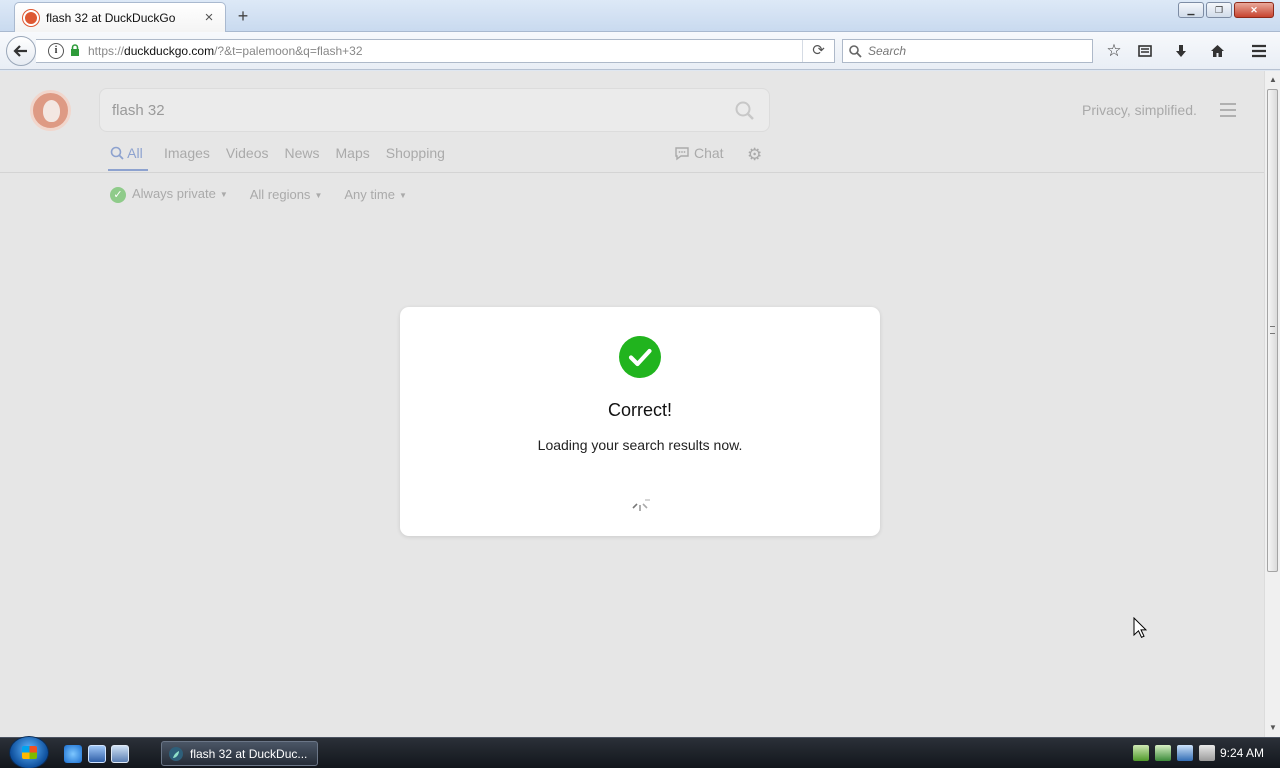 The width and height of the screenshot is (1280, 768). Describe the element at coordinates (97, 754) in the screenshot. I see `show-desktop-icon` at that location.